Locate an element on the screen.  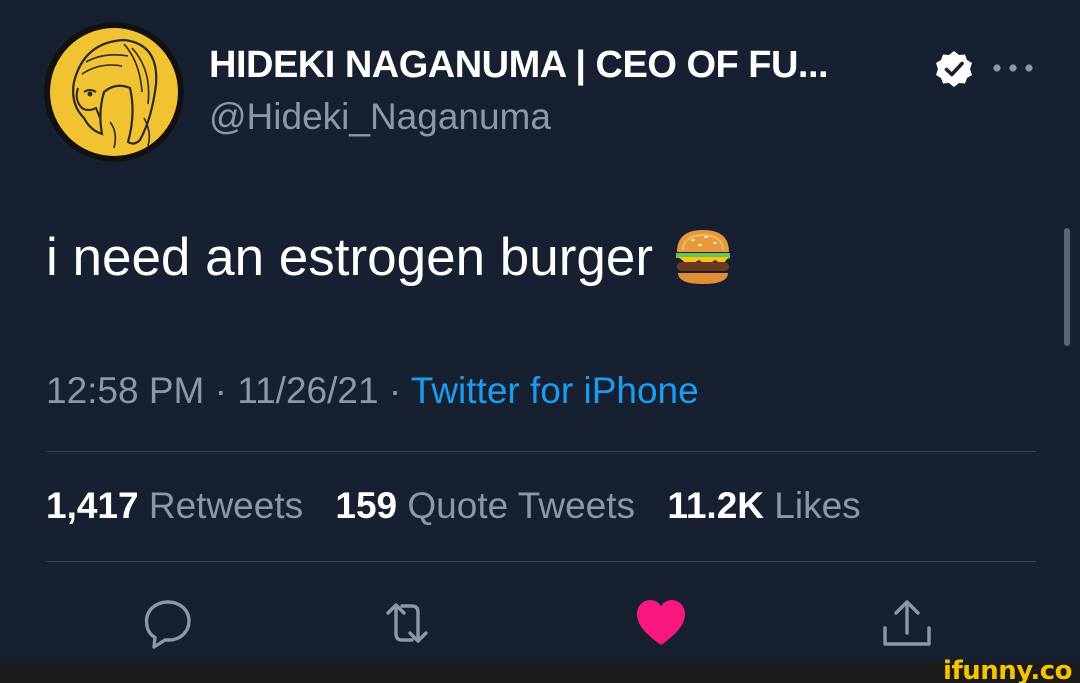
share-icon is located at coordinates (907, 623).